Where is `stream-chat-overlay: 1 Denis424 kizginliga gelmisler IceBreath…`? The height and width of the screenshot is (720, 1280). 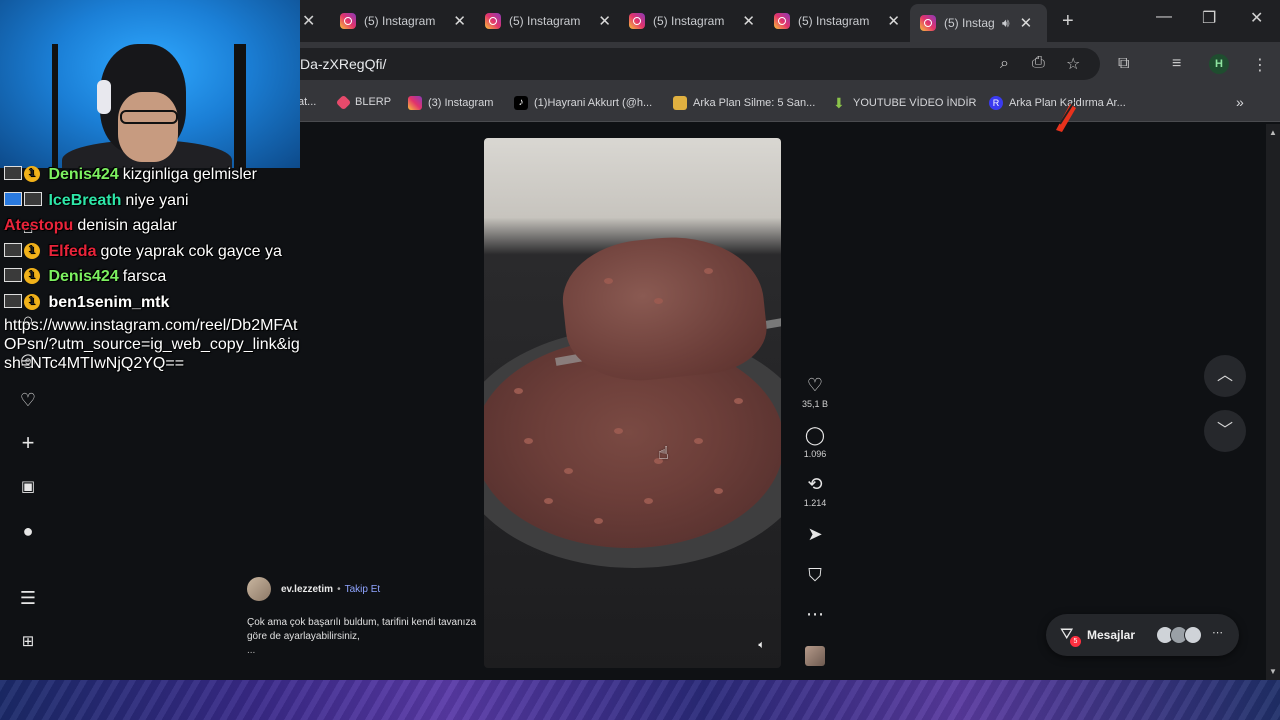 stream-chat-overlay: 1 Denis424 kizginliga gelmisler IceBreath… is located at coordinates (153, 267).